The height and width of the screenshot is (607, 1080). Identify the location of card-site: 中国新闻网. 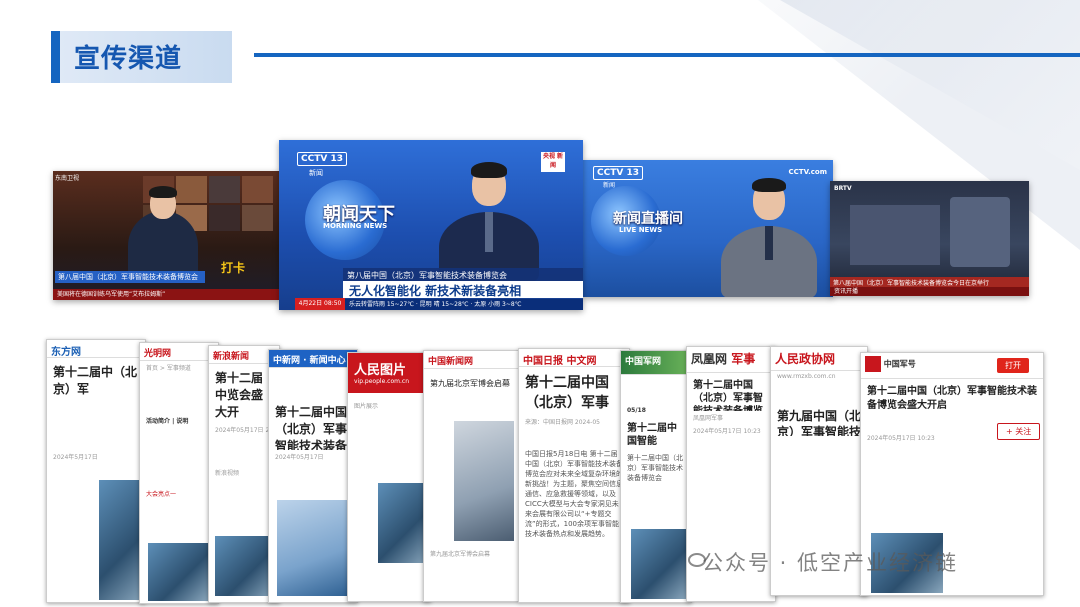
(471, 360).